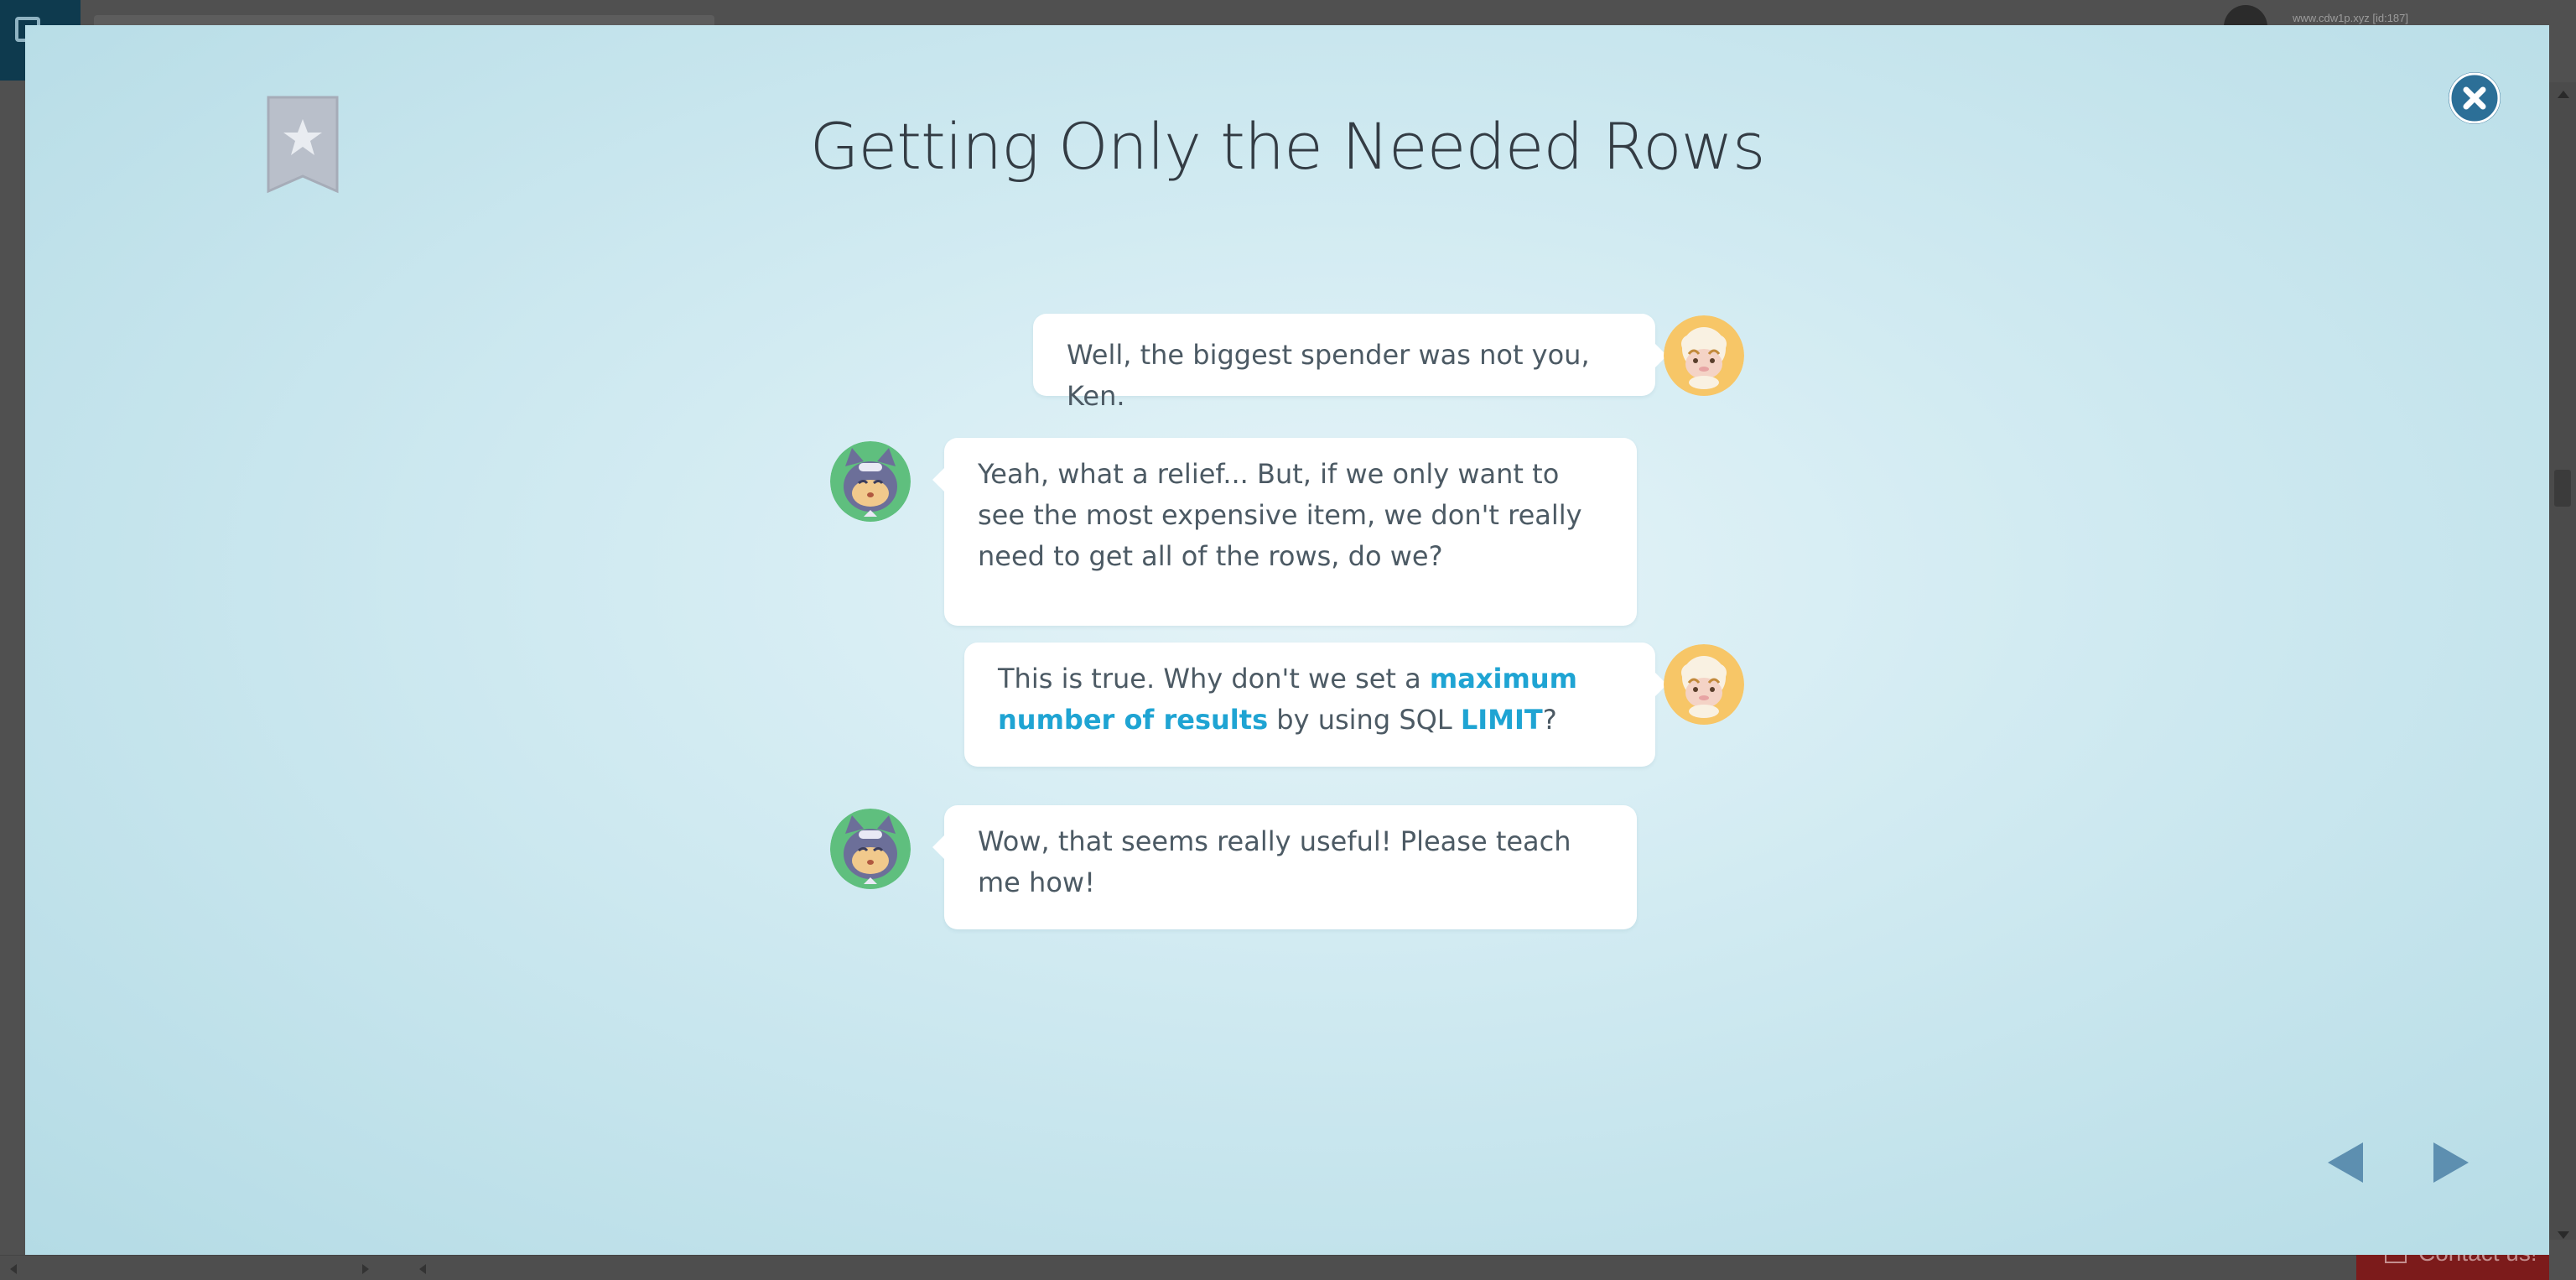  Describe the element at coordinates (1178, 1267) in the screenshot. I see `horizontal-scrollbar` at that location.